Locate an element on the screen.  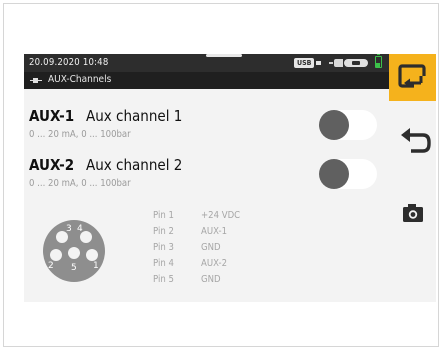
plug-icon is located at coordinates (336, 63).